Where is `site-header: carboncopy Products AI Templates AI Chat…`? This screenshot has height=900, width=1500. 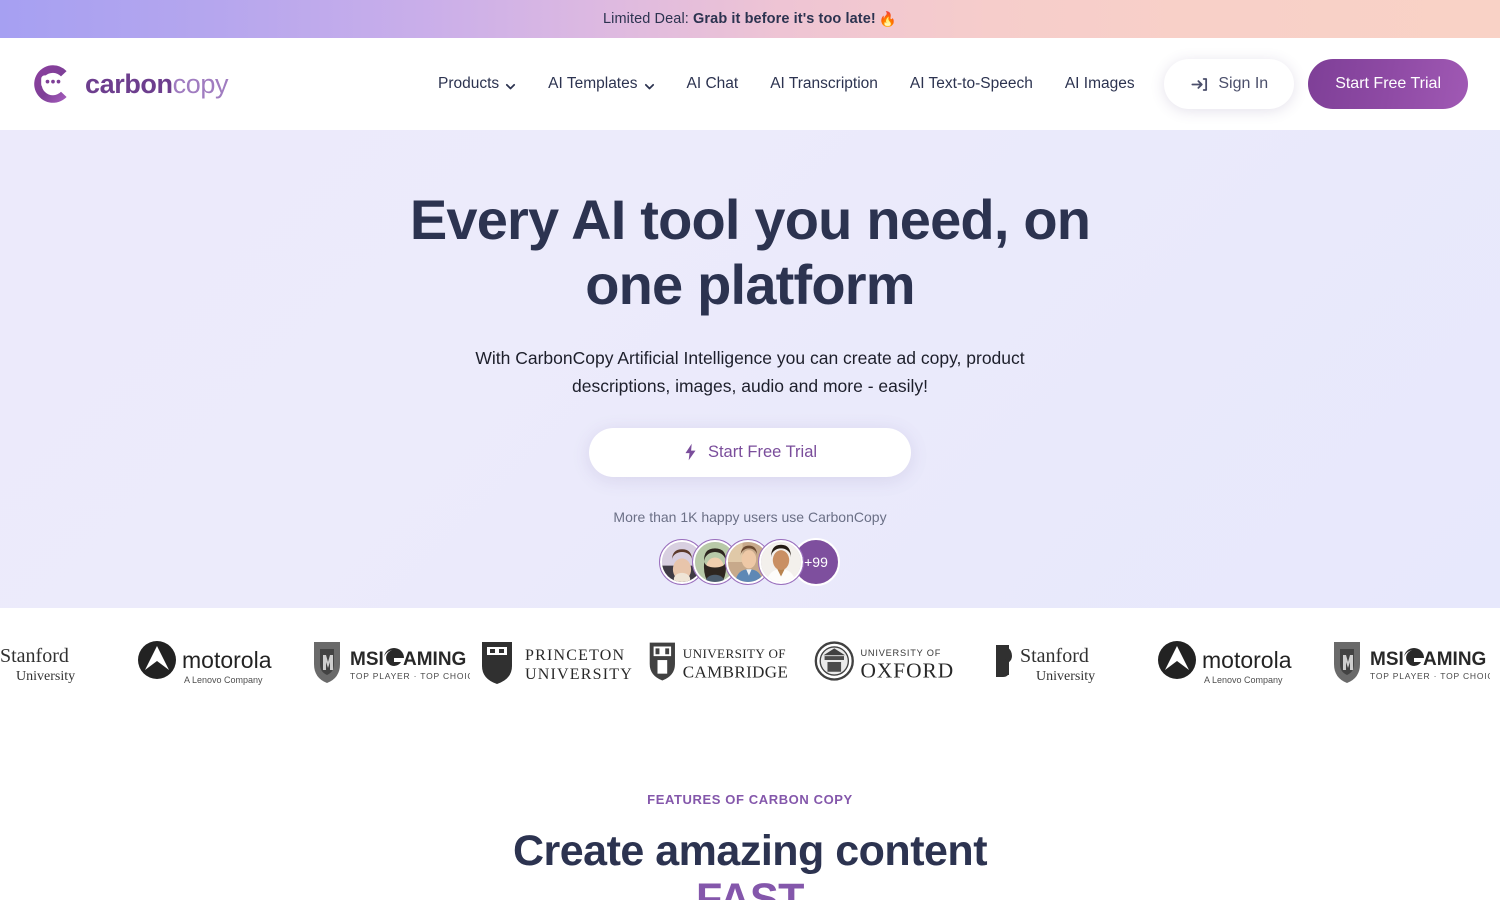
site-header: carboncopy Products AI Templates AI Chat… is located at coordinates (750, 84).